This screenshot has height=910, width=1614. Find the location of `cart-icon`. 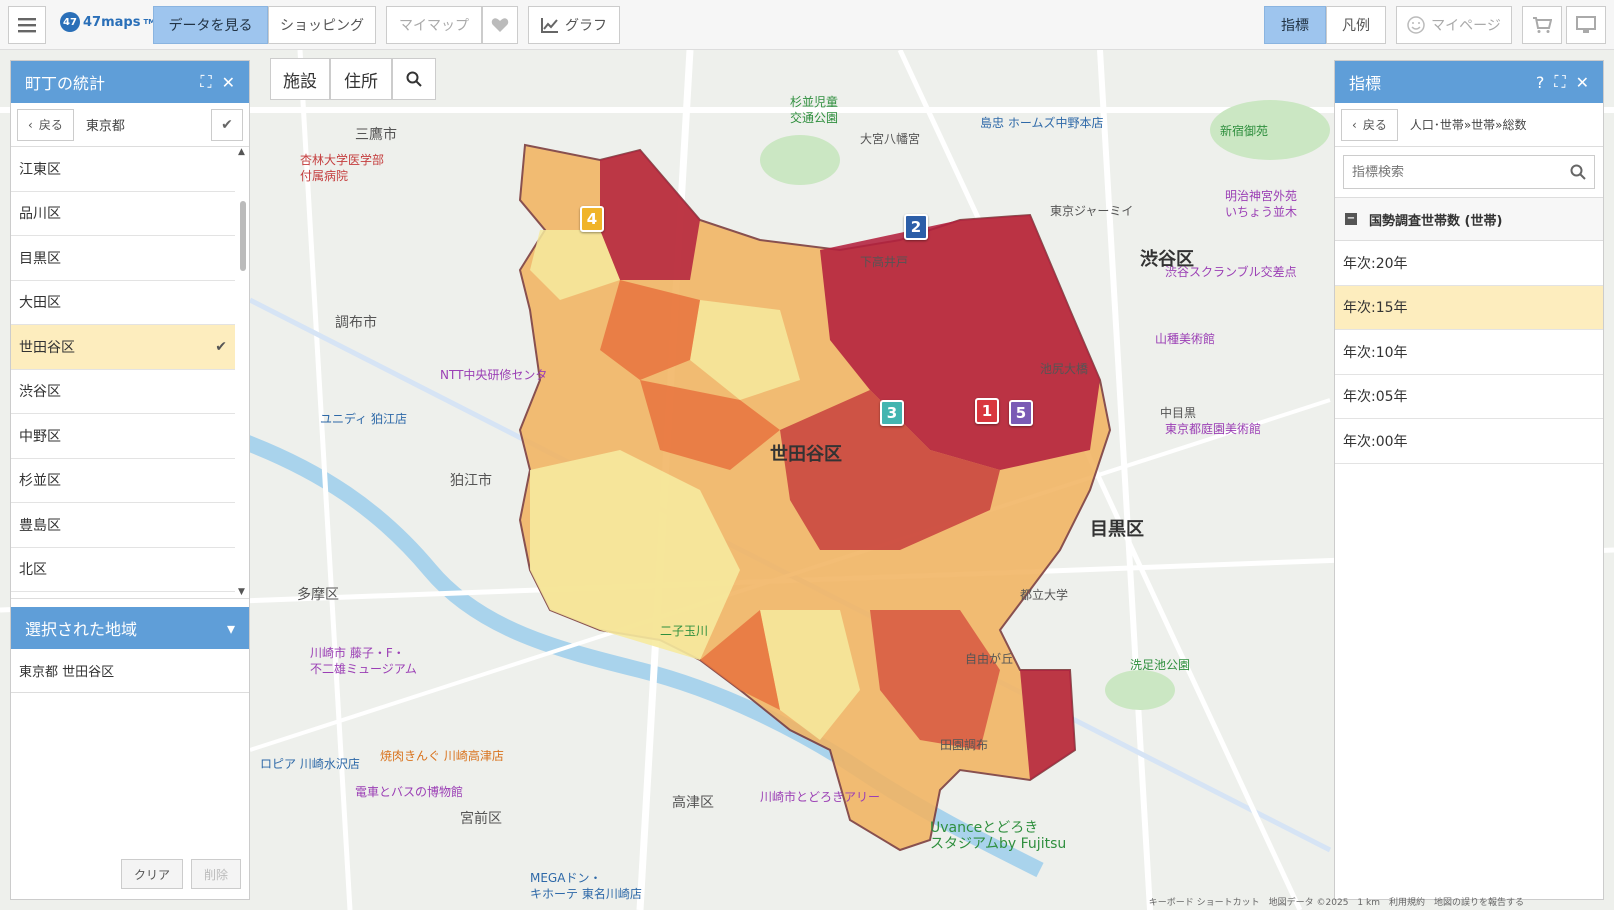

cart-icon is located at coordinates (1542, 25).